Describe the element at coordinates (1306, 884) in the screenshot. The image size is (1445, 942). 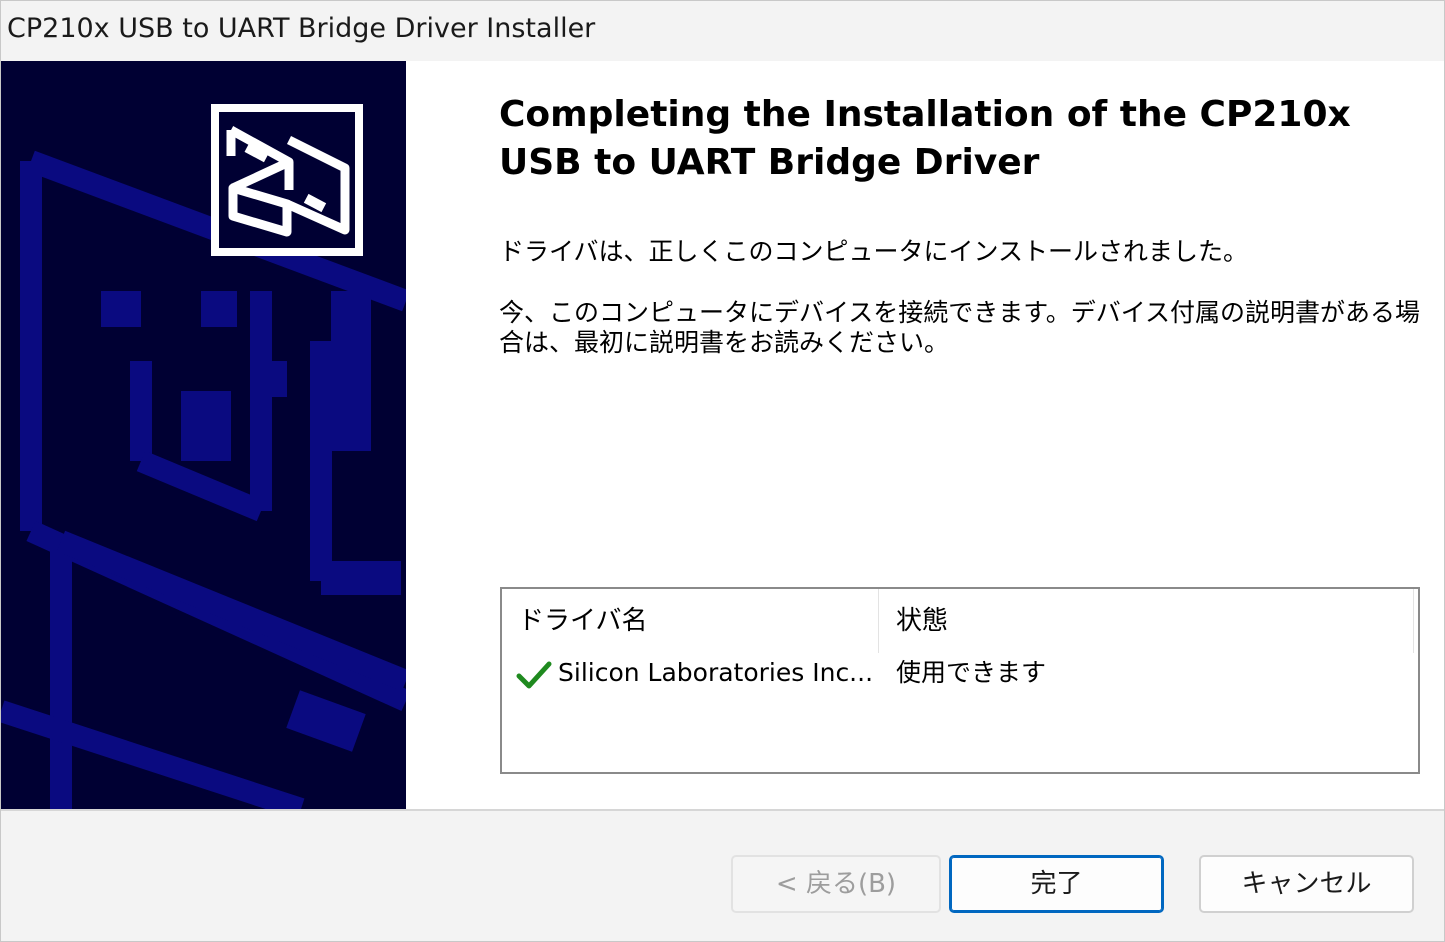
I see `cancel-button: キャンセル` at that location.